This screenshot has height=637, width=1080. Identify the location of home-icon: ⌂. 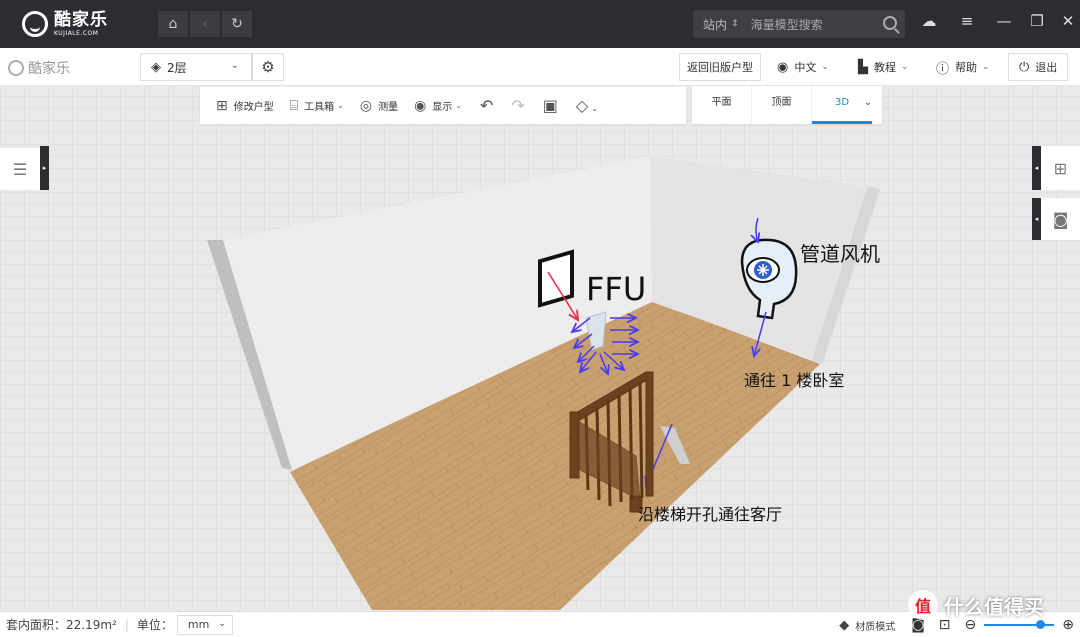
(173, 24).